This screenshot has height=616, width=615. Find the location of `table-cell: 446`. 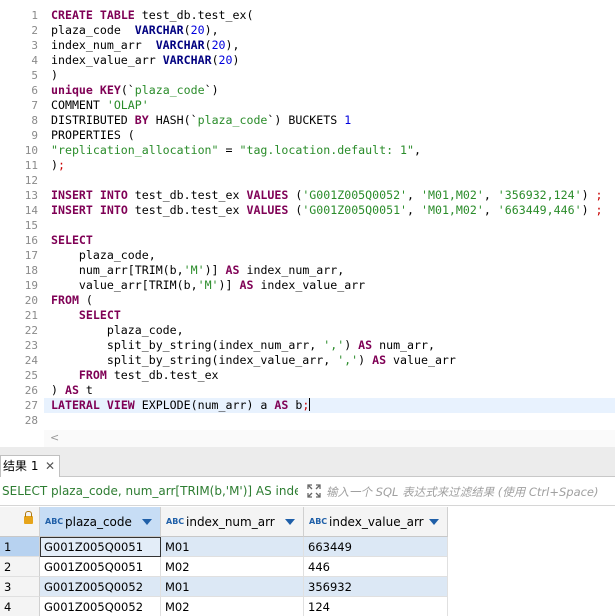

table-cell: 446 is located at coordinates (376, 567).